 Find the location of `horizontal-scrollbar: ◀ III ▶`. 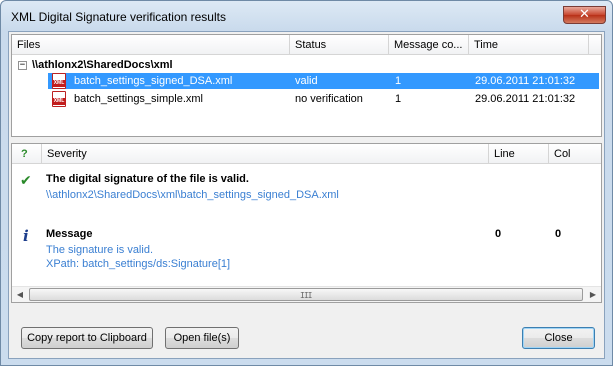

horizontal-scrollbar: ◀ III ▶ is located at coordinates (306, 294).